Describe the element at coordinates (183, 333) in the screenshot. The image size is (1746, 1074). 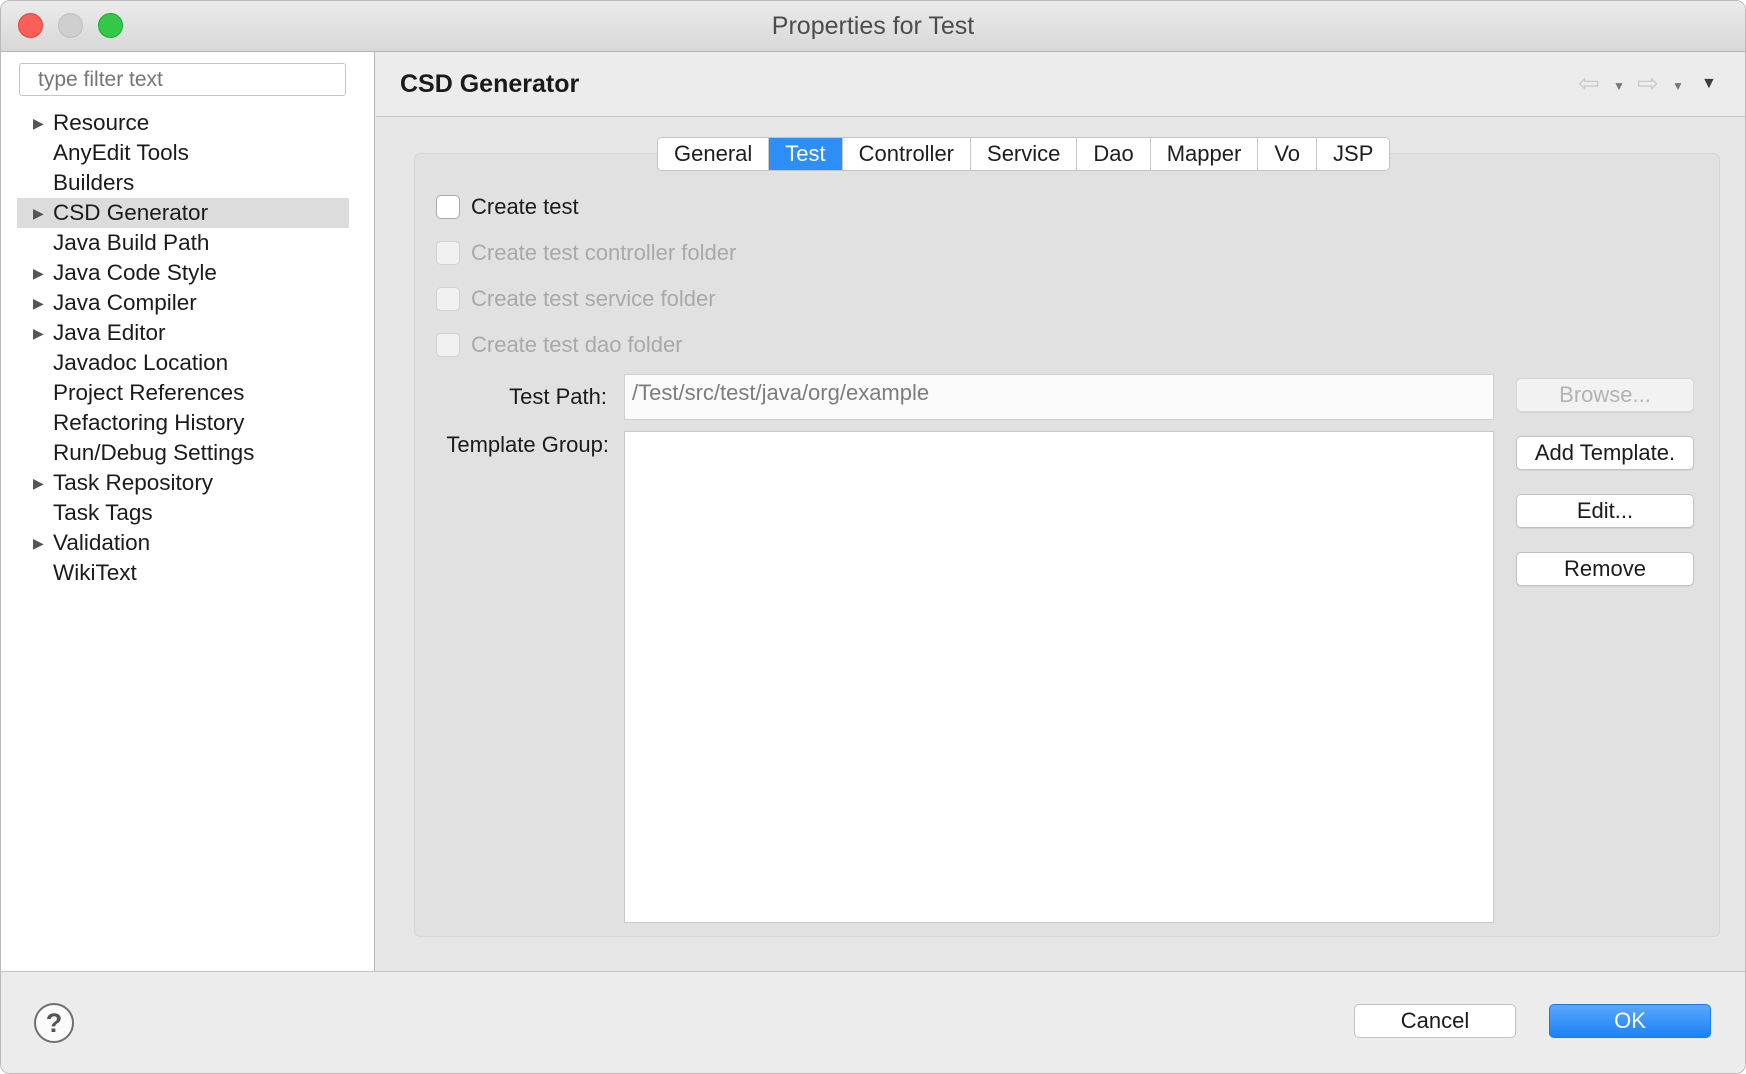
I see `sidebar-item: ▶ Java Editor` at that location.